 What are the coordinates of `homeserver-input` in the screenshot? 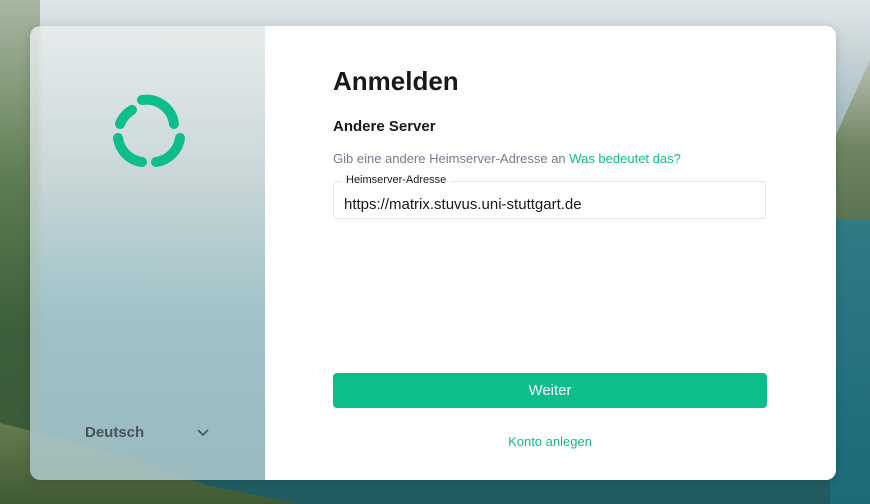 It's located at (549, 200).